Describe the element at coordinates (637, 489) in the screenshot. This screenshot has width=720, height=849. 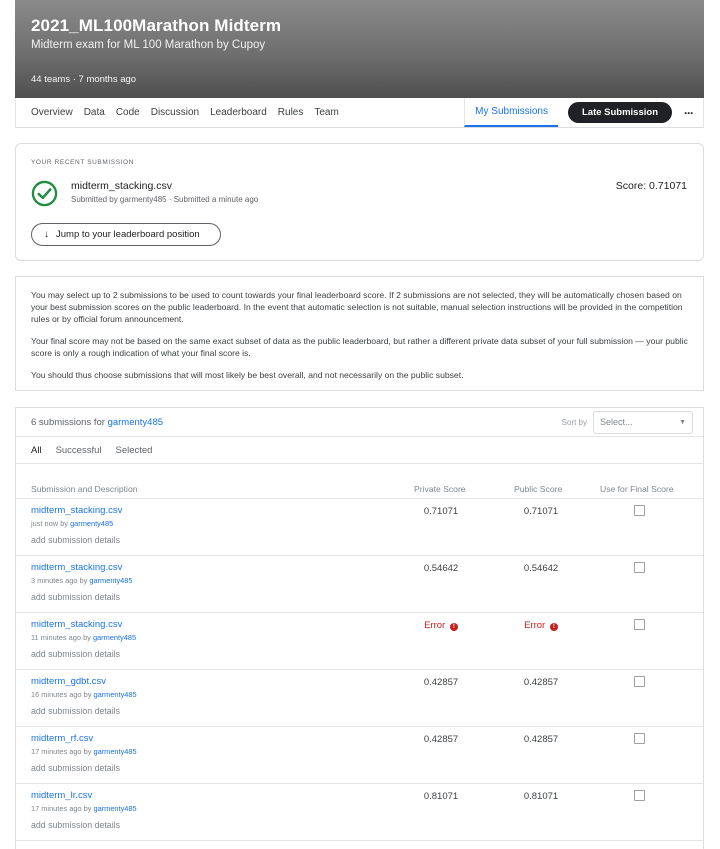
I see `header-use-for-final: Use for Final Score` at that location.